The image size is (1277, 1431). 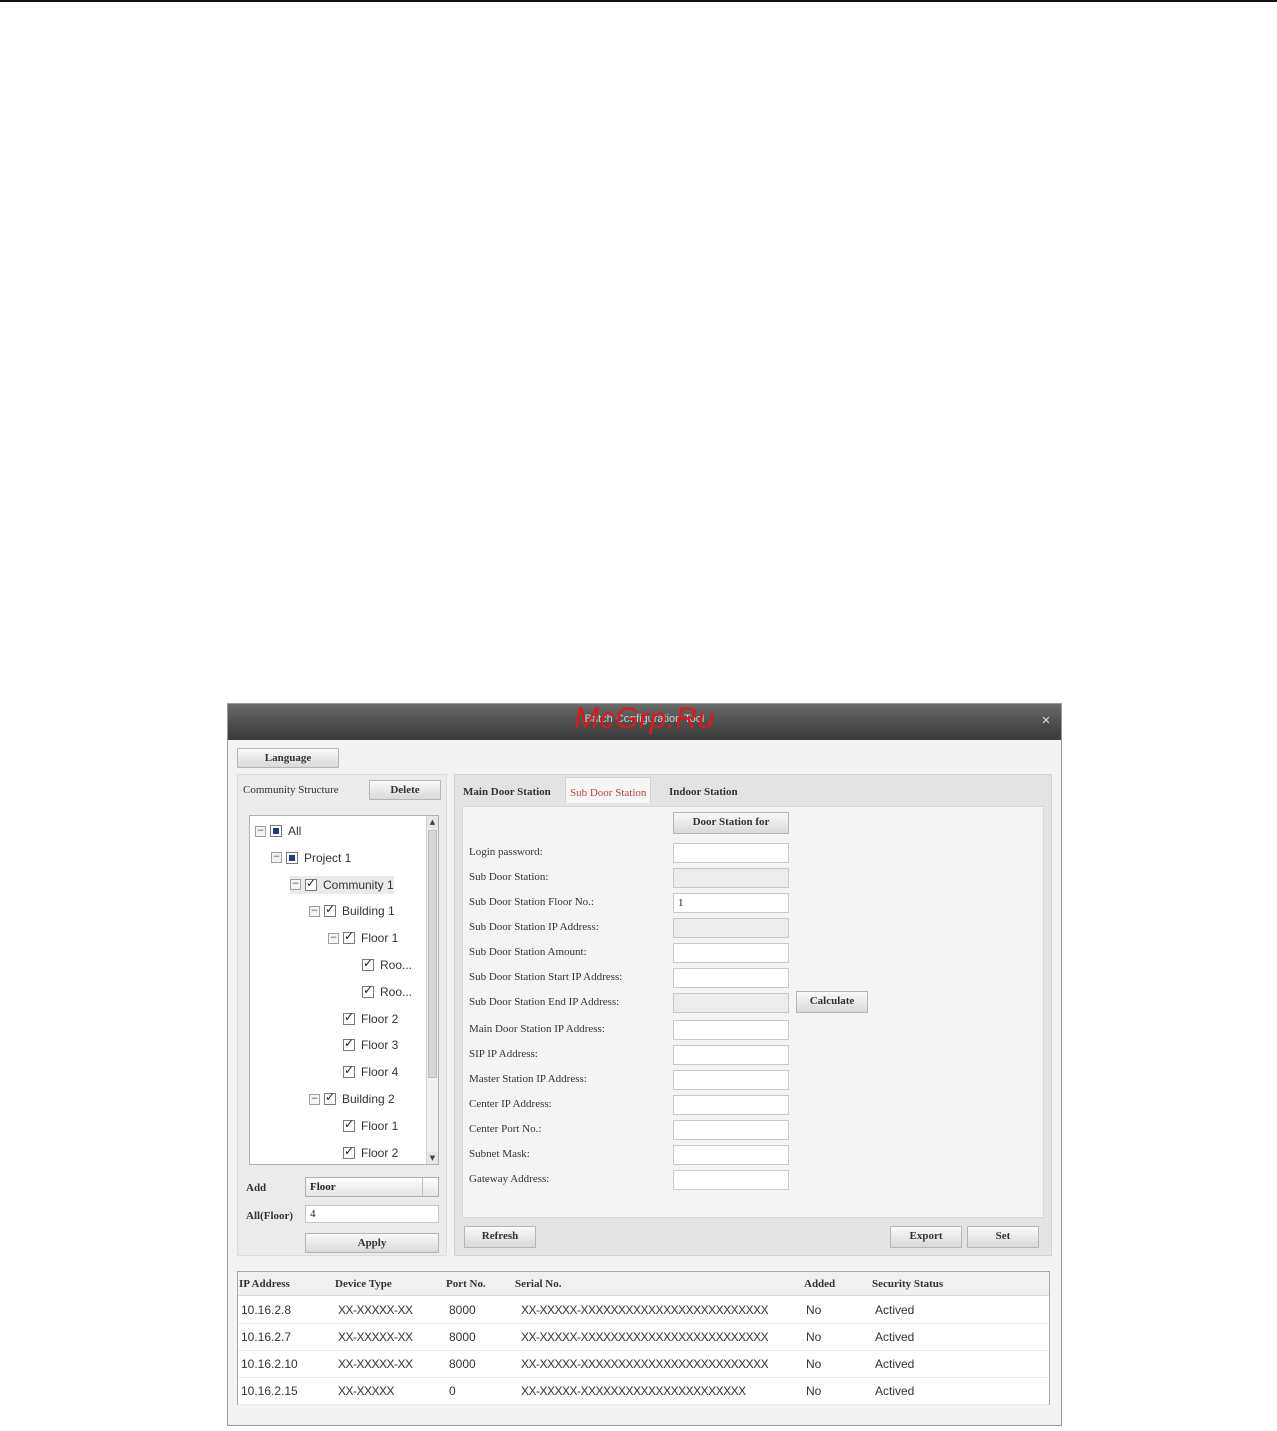 What do you see at coordinates (269, 1391) in the screenshot?
I see `table-cell: 10.16.2.15` at bounding box center [269, 1391].